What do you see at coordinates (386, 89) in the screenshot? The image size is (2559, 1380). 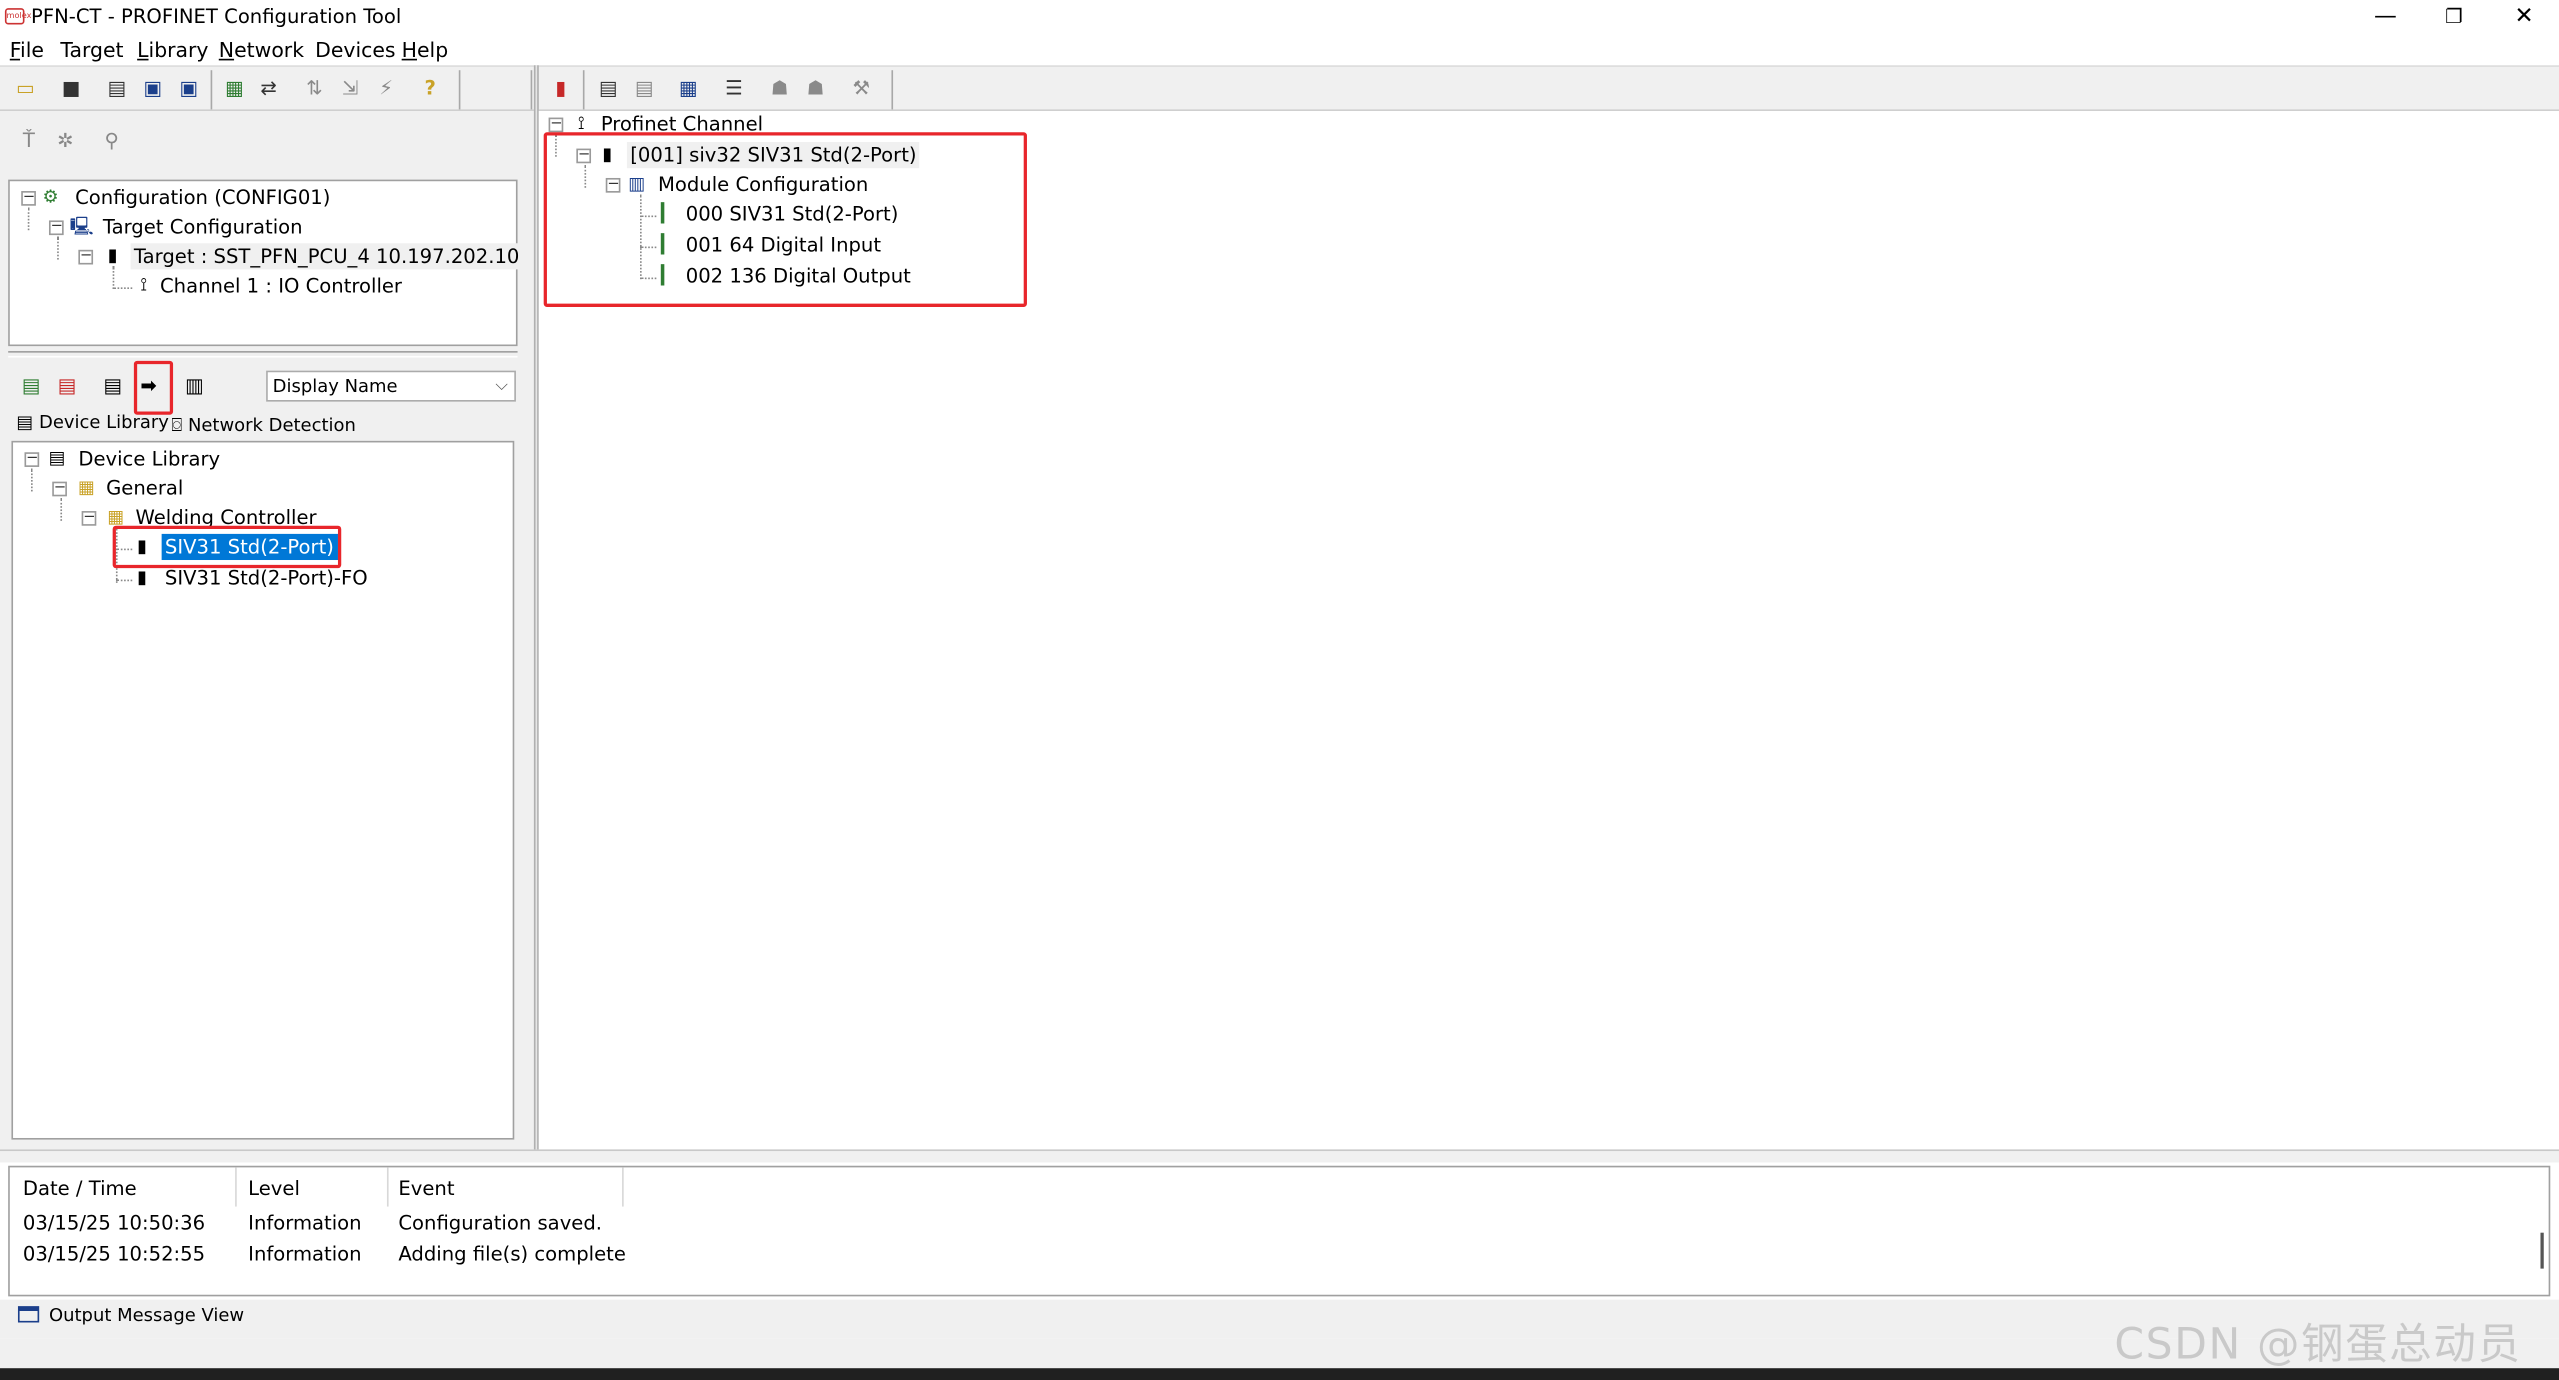 I see `online-icon: ⚡` at bounding box center [386, 89].